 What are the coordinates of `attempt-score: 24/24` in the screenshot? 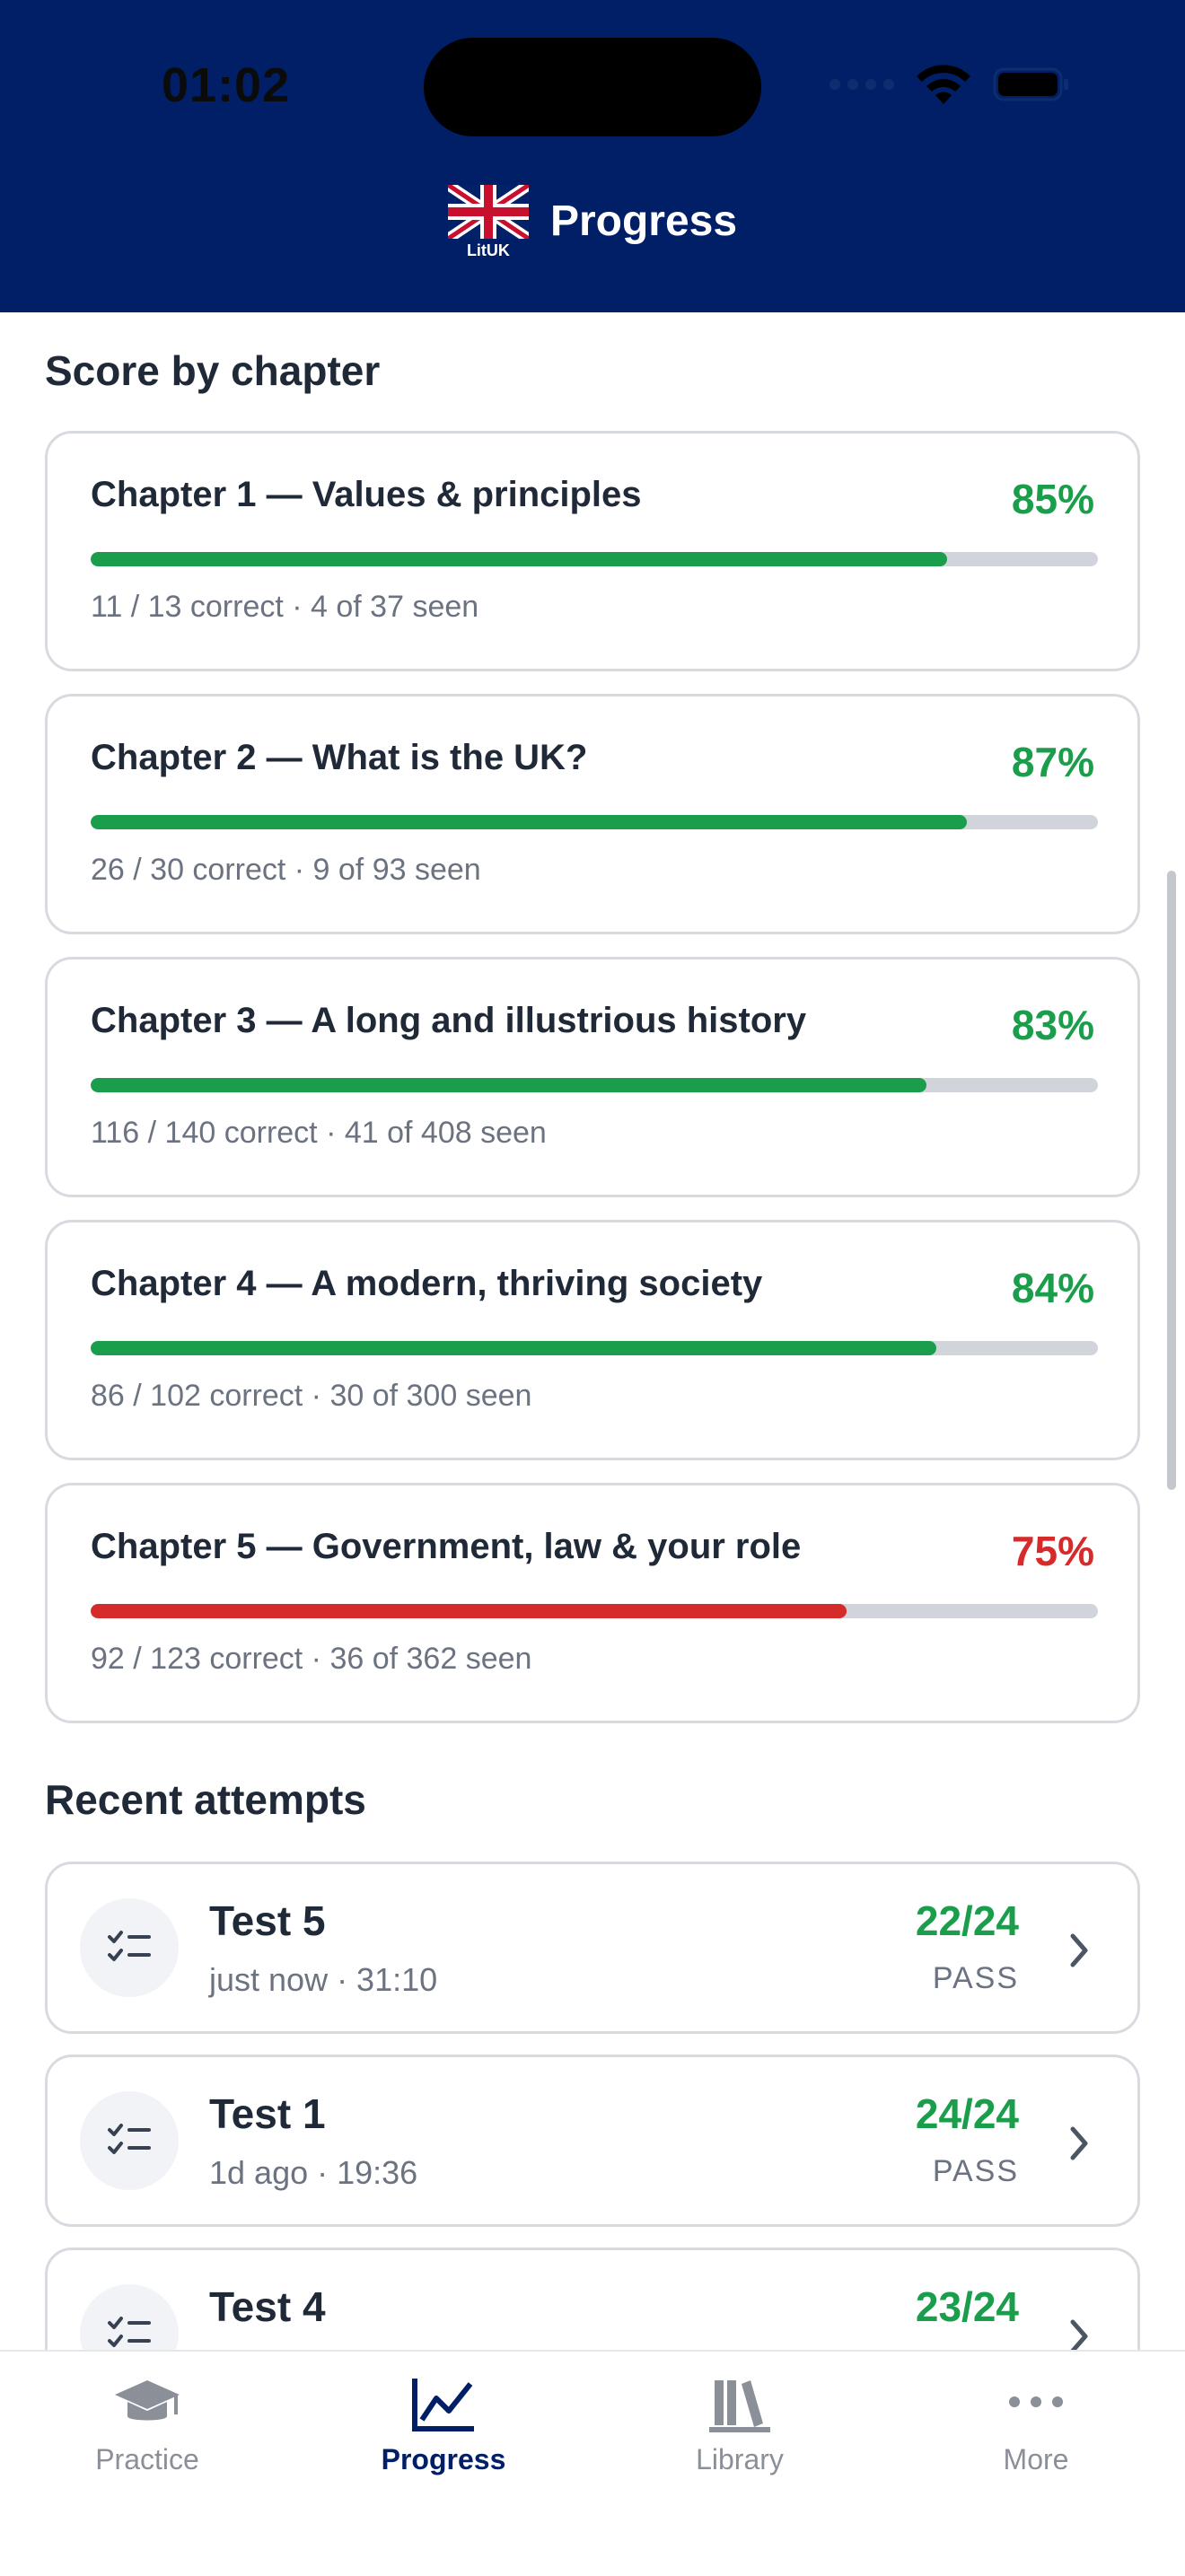 It's located at (967, 2113).